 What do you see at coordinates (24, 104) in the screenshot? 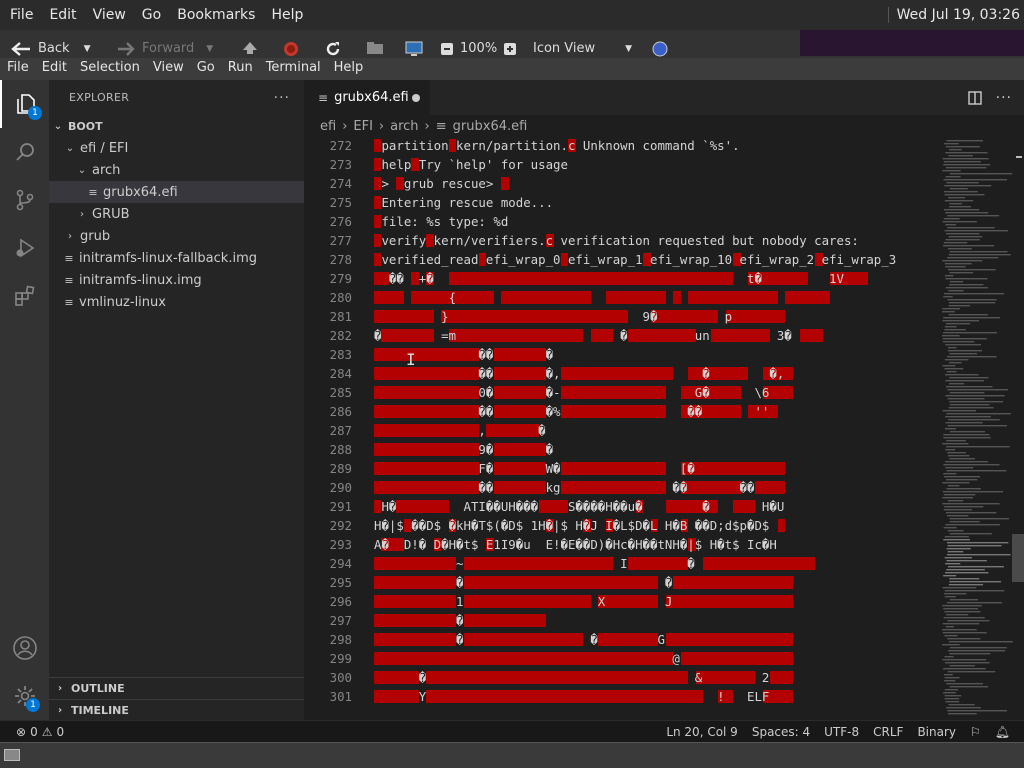
I see `explorer-activity: 1` at bounding box center [24, 104].